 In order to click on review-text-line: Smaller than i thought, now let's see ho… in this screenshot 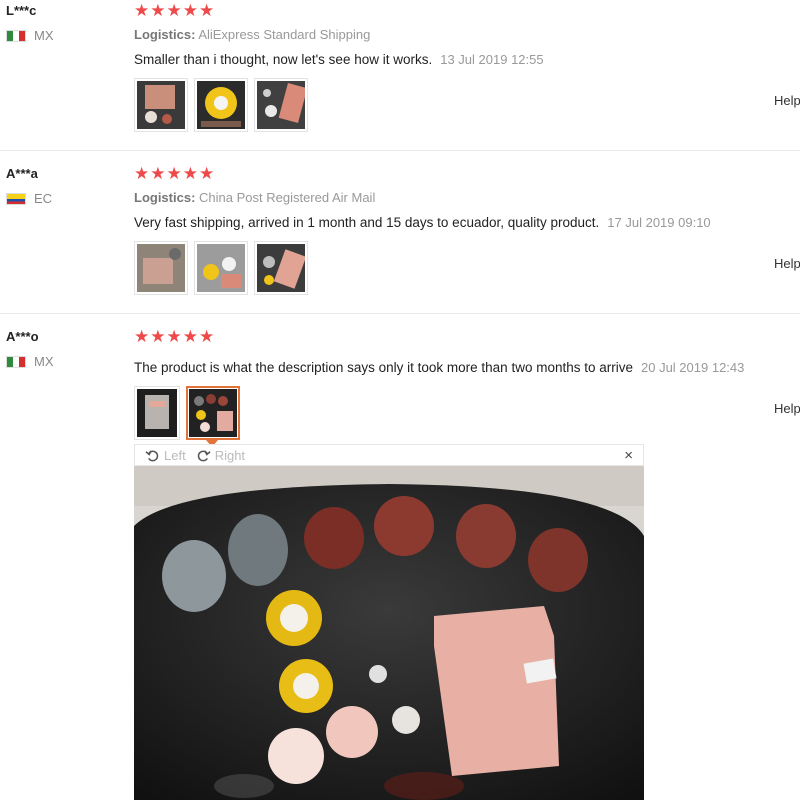, I will do `click(339, 59)`.